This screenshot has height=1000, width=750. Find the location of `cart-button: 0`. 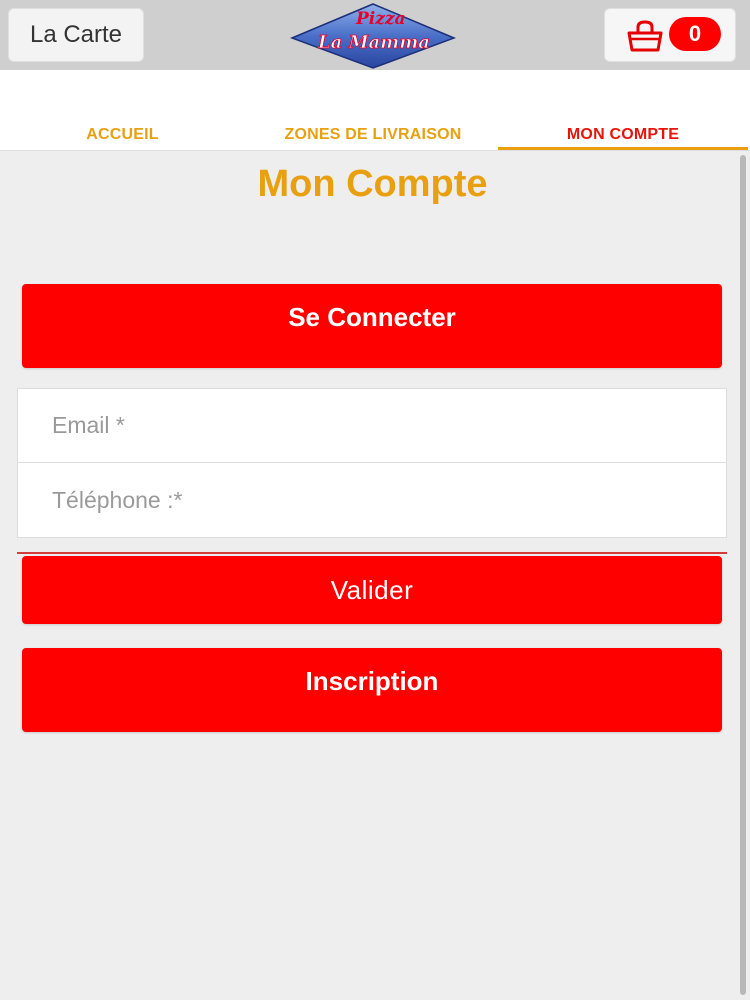

cart-button: 0 is located at coordinates (670, 35).